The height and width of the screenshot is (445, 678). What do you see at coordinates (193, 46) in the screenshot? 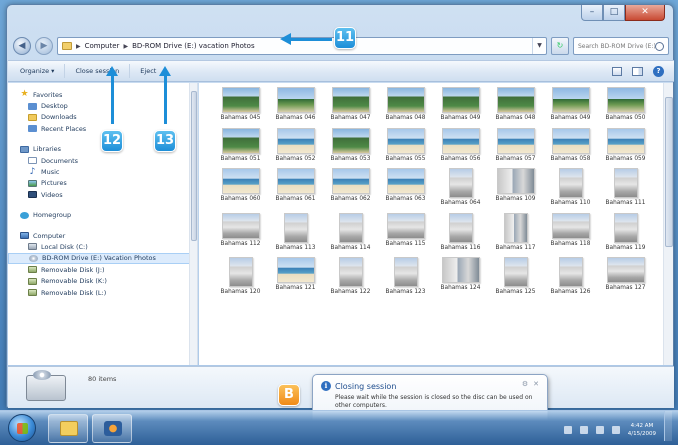
I see `breadcrumb-drive: BD-ROM Drive (E:) vacation Photos` at bounding box center [193, 46].